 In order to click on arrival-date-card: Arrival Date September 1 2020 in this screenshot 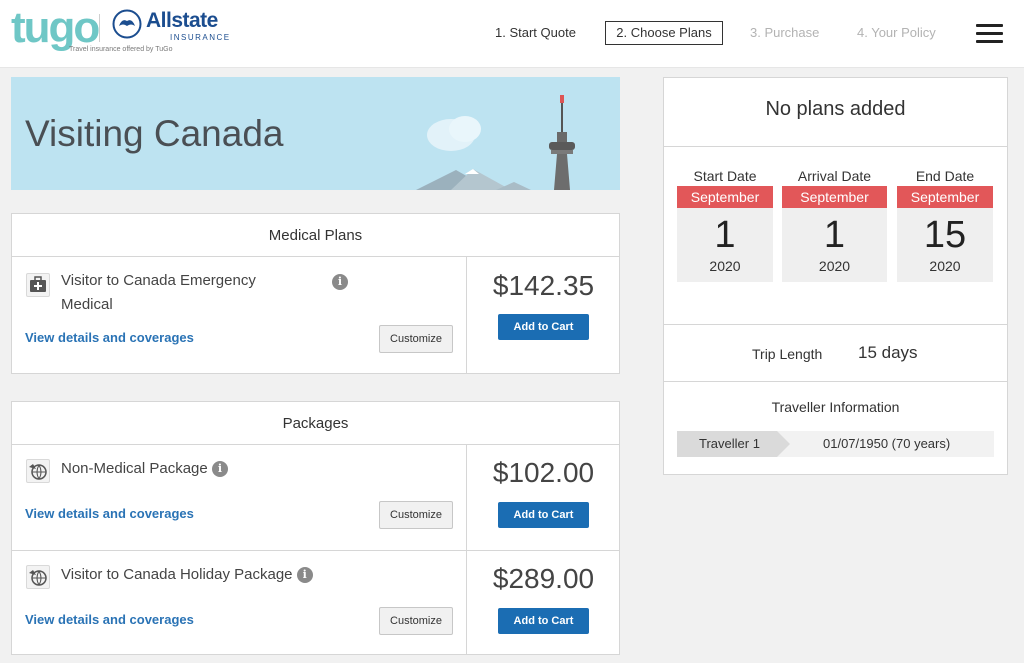, I will do `click(834, 225)`.